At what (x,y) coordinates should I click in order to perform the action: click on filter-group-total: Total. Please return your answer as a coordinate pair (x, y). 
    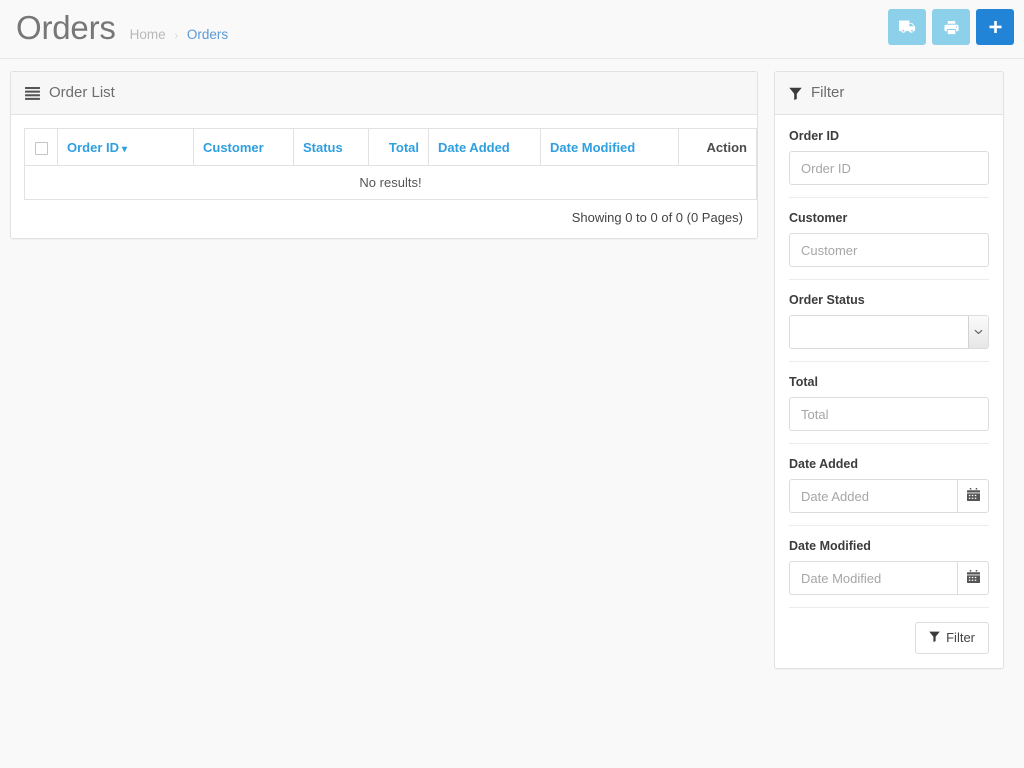
    Looking at the image, I should click on (889, 402).